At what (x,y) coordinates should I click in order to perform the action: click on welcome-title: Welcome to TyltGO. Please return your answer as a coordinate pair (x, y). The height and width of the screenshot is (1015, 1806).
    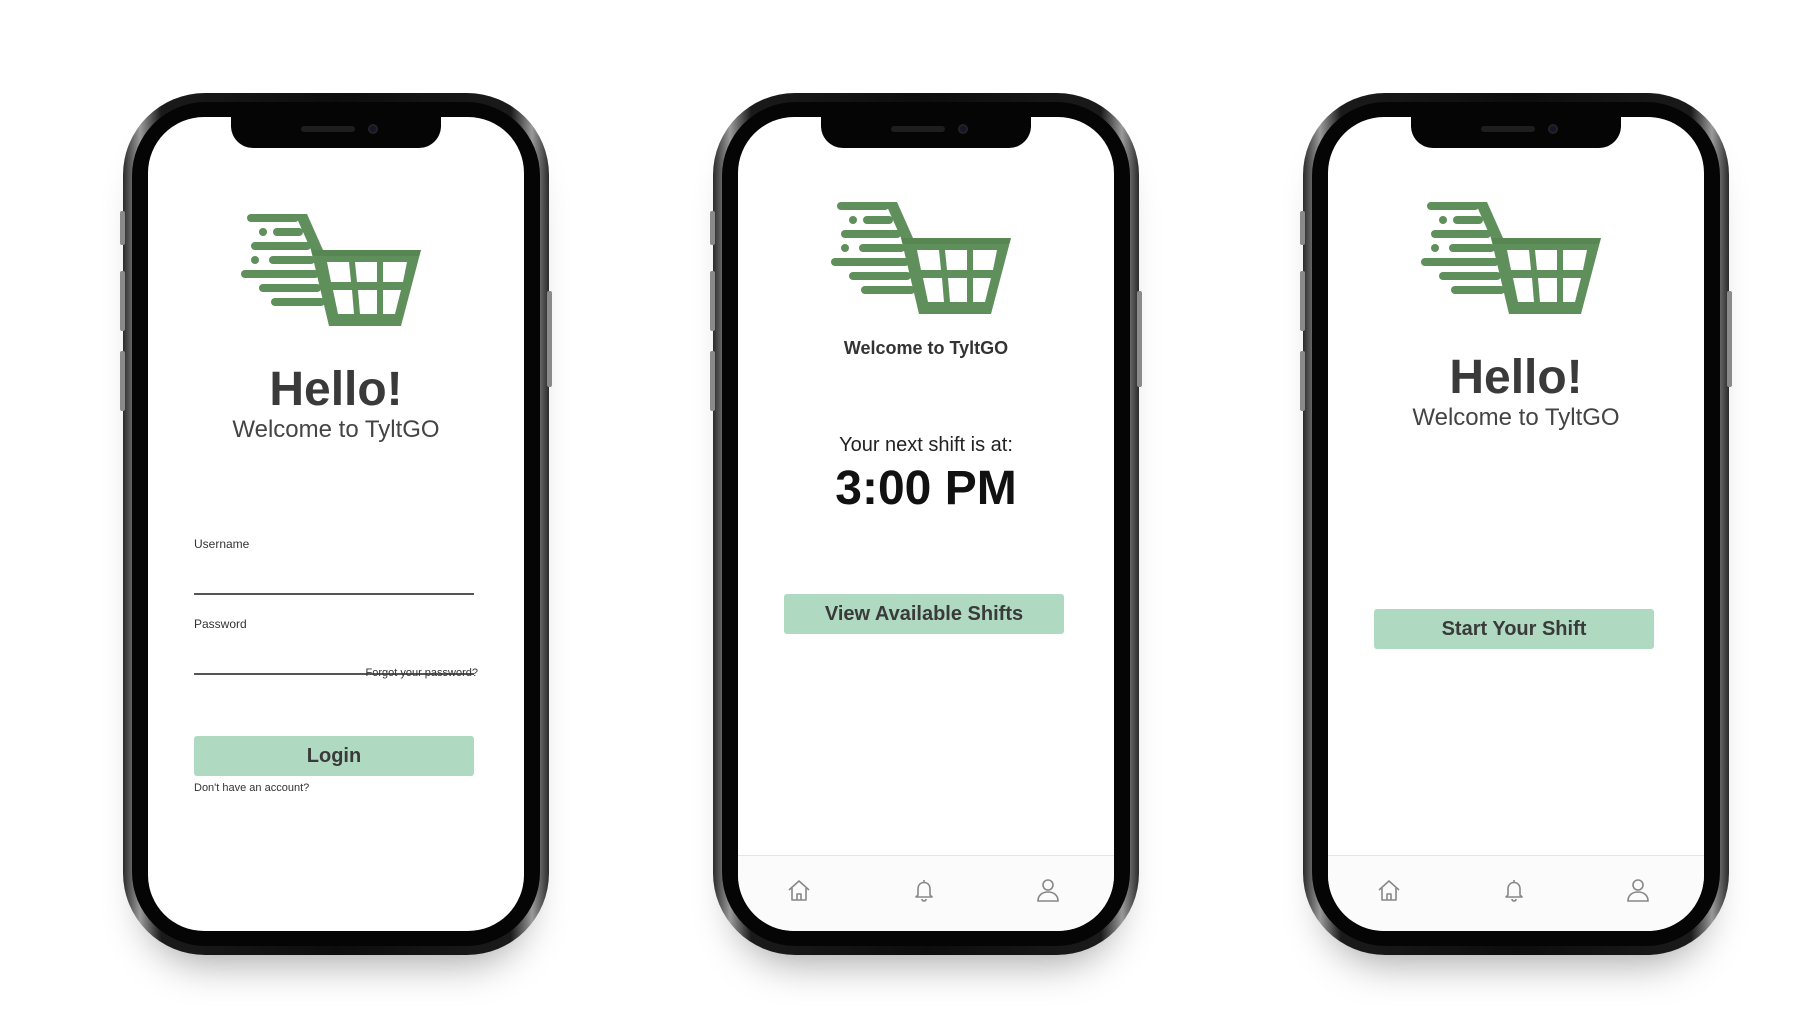
    Looking at the image, I should click on (926, 348).